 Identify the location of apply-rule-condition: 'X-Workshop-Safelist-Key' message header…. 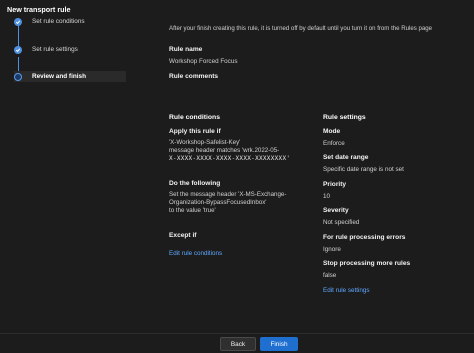
(229, 151).